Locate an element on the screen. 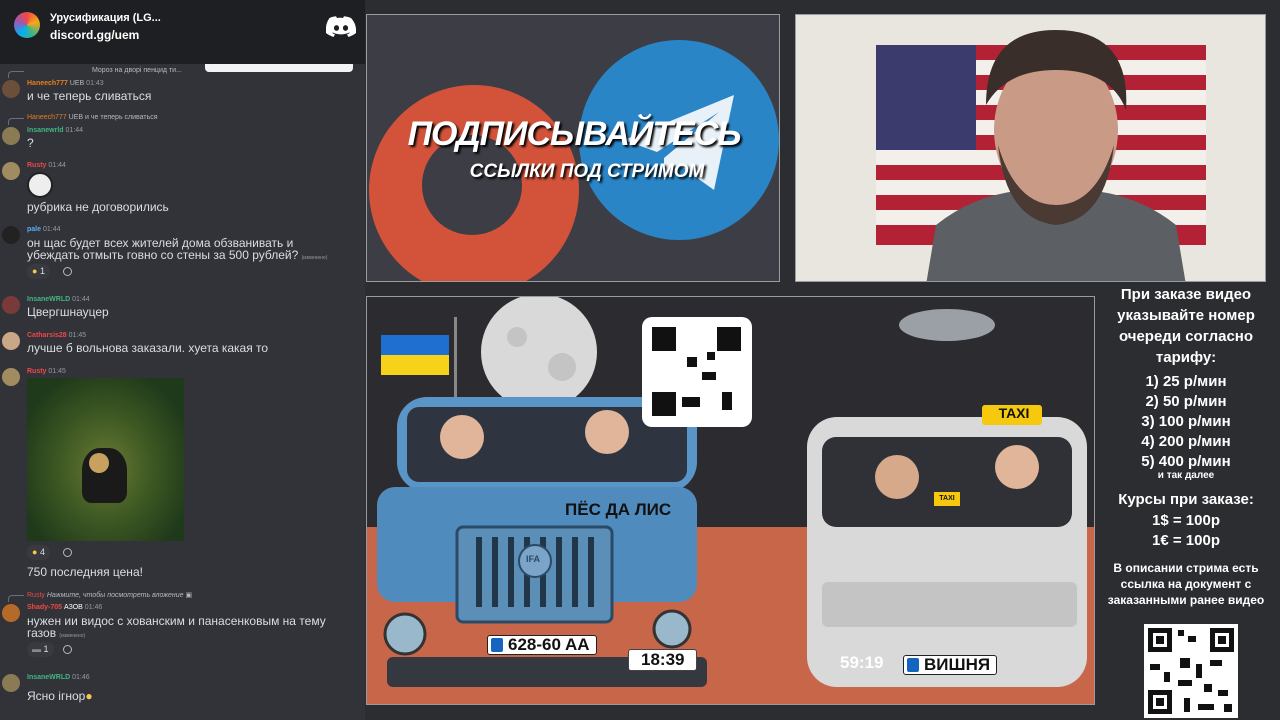 The image size is (1280, 720). image-icon: ▣ is located at coordinates (189, 595).